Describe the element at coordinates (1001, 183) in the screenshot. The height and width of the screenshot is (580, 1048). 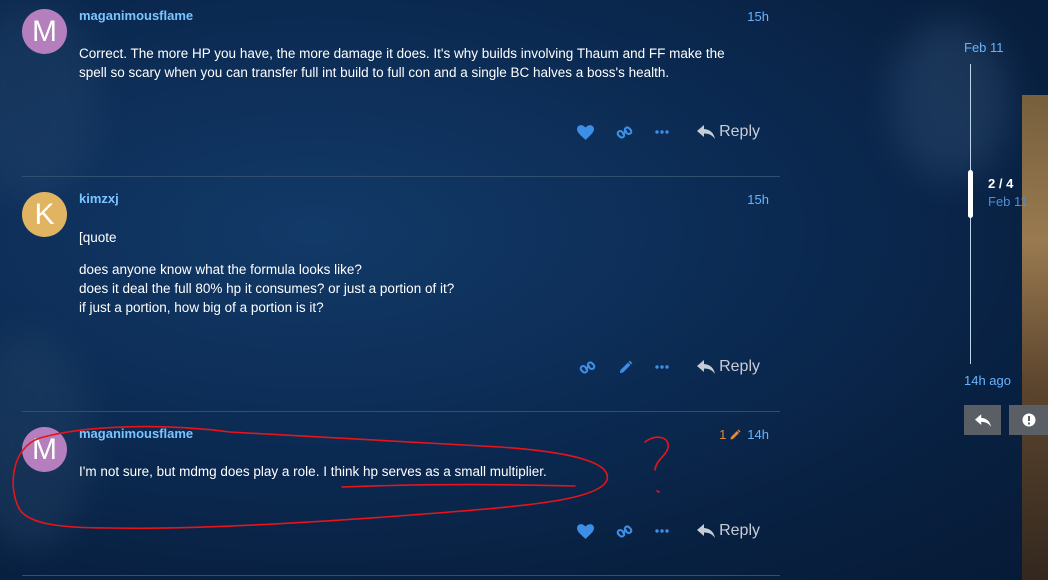
I see `timeline-position: 2 / 4` at that location.